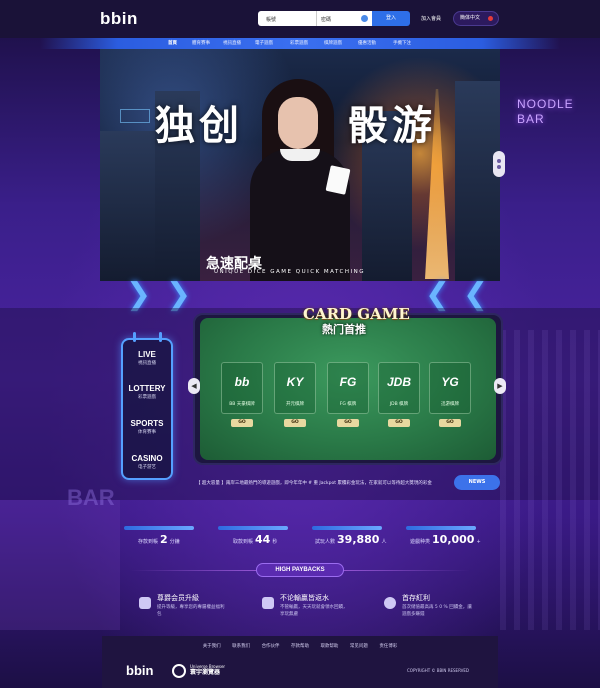 This screenshot has height=688, width=600. I want to click on stat-games: 遊戲种类 10,000 +, so click(445, 539).